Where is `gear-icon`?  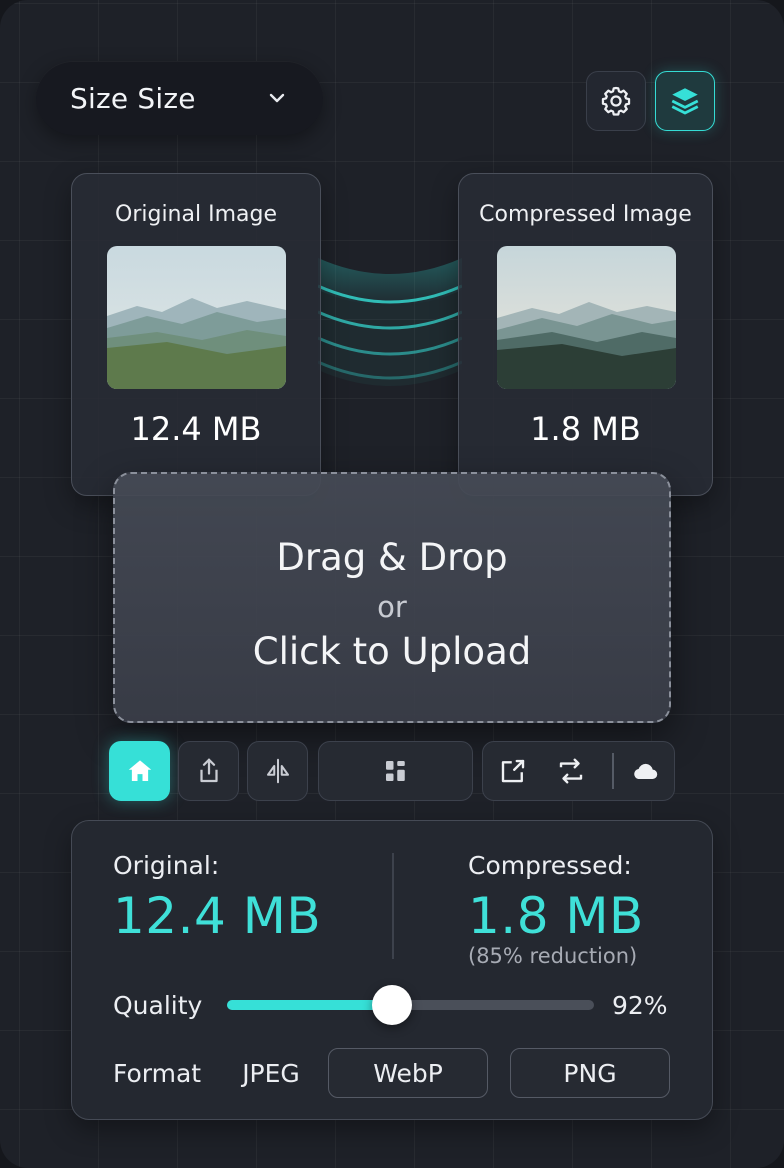
gear-icon is located at coordinates (616, 101).